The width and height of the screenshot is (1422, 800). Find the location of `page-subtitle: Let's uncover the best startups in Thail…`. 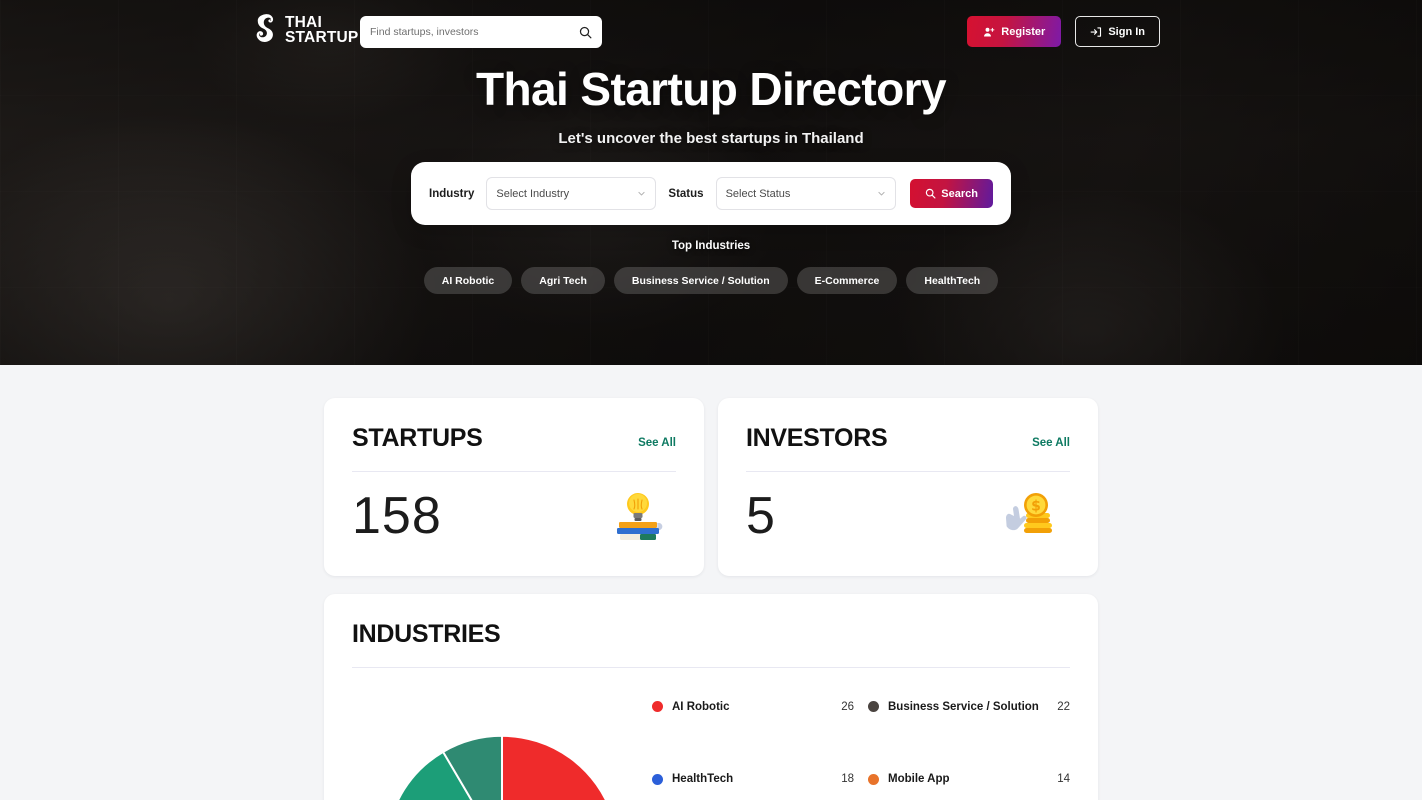

page-subtitle: Let's uncover the best startups in Thail… is located at coordinates (711, 138).